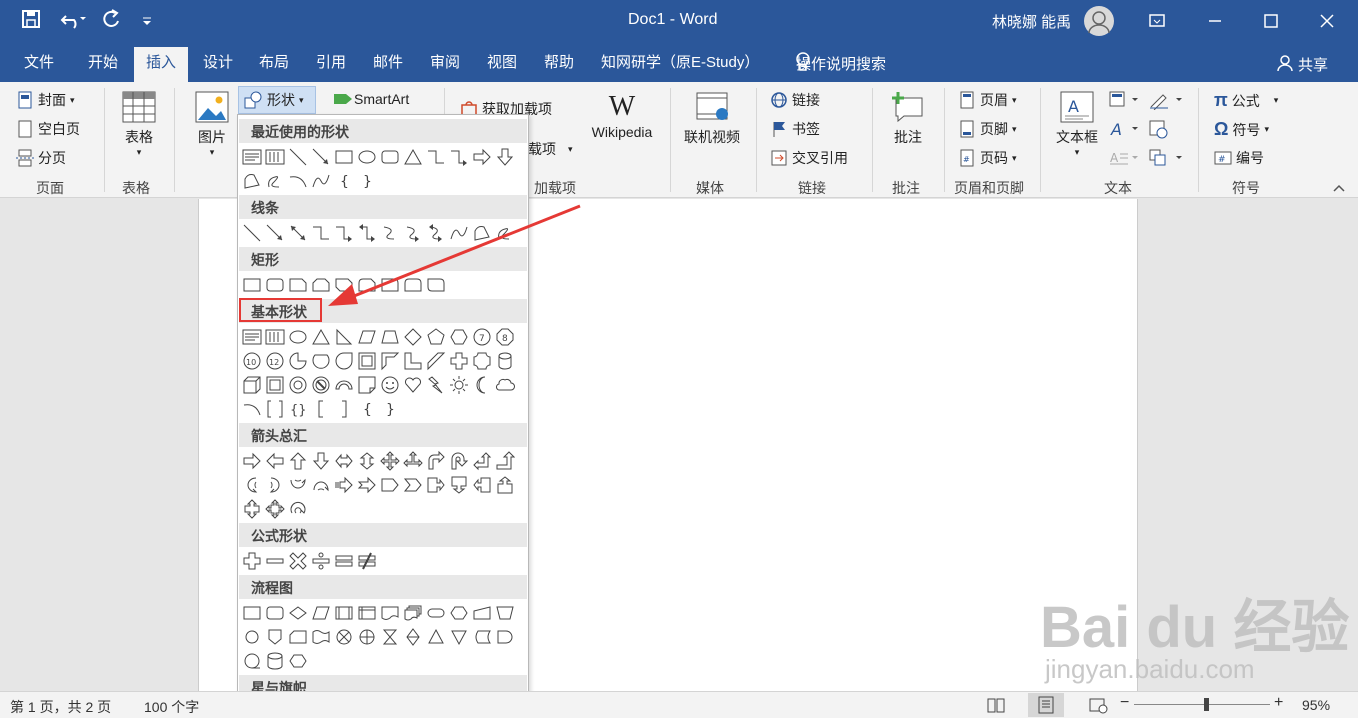 This screenshot has height=718, width=1358. I want to click on half-frame-shape-icon, so click(390, 361).